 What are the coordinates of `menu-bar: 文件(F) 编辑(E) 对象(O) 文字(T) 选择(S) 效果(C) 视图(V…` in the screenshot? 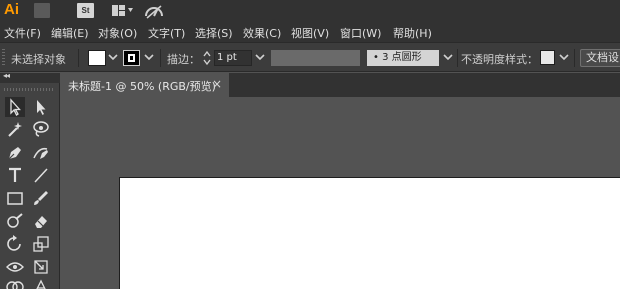 It's located at (310, 32).